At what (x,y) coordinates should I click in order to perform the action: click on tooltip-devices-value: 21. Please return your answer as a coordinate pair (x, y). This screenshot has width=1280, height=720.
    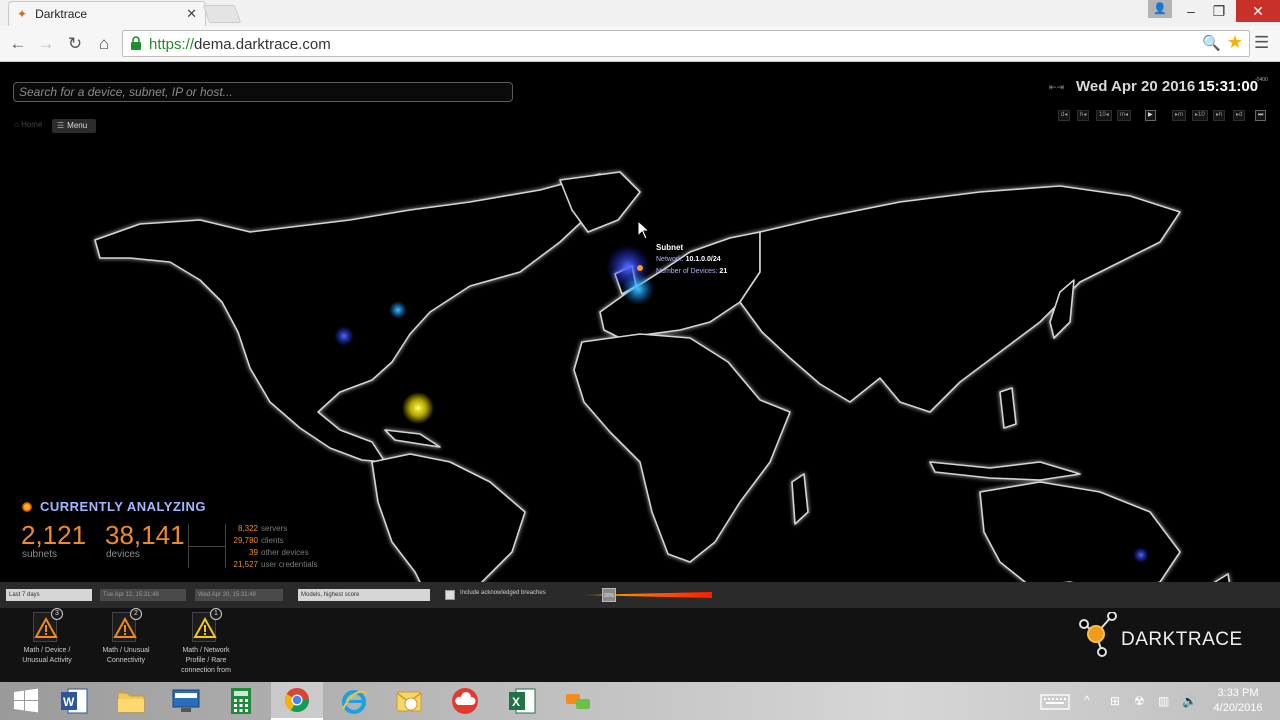
    Looking at the image, I should click on (723, 271).